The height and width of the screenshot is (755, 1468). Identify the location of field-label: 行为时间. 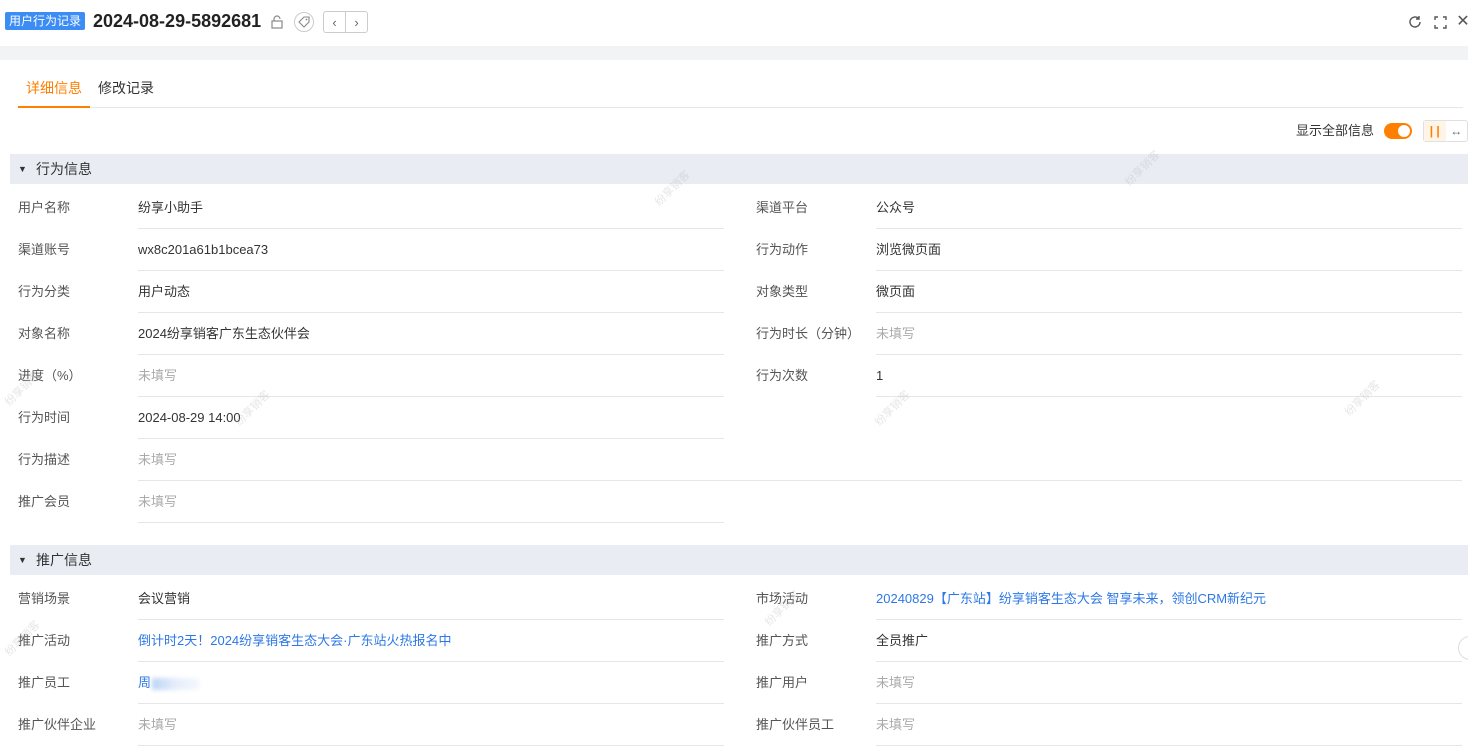
(44, 417).